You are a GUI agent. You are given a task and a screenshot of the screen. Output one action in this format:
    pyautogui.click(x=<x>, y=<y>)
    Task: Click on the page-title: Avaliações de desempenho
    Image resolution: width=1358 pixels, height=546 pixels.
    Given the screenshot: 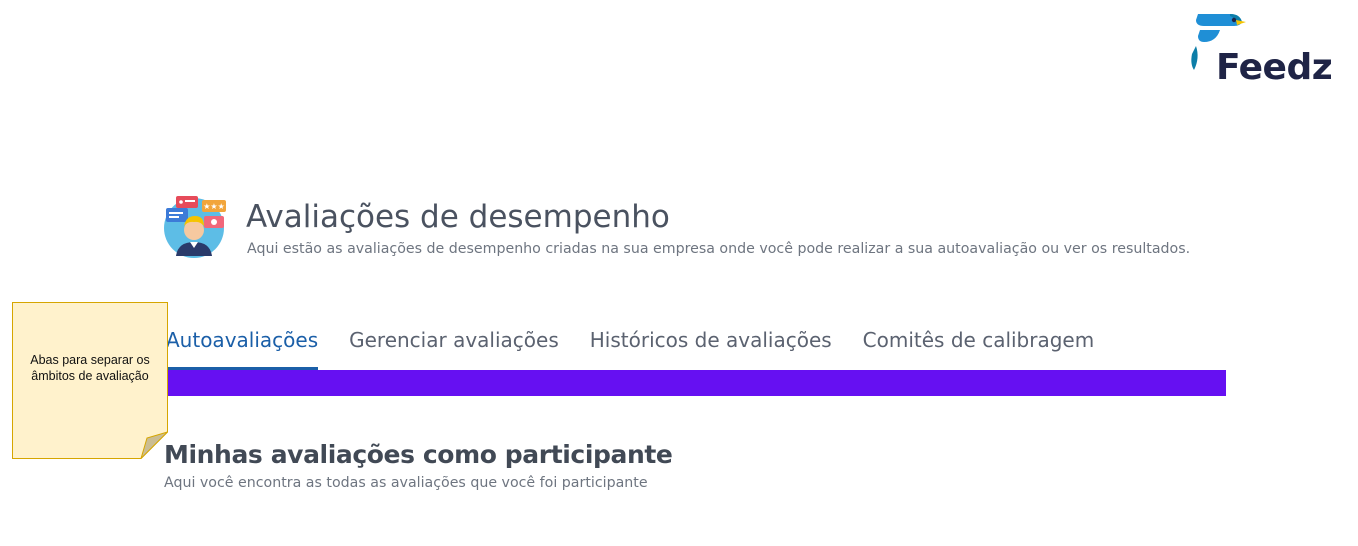 What is the action you would take?
    pyautogui.click(x=458, y=217)
    